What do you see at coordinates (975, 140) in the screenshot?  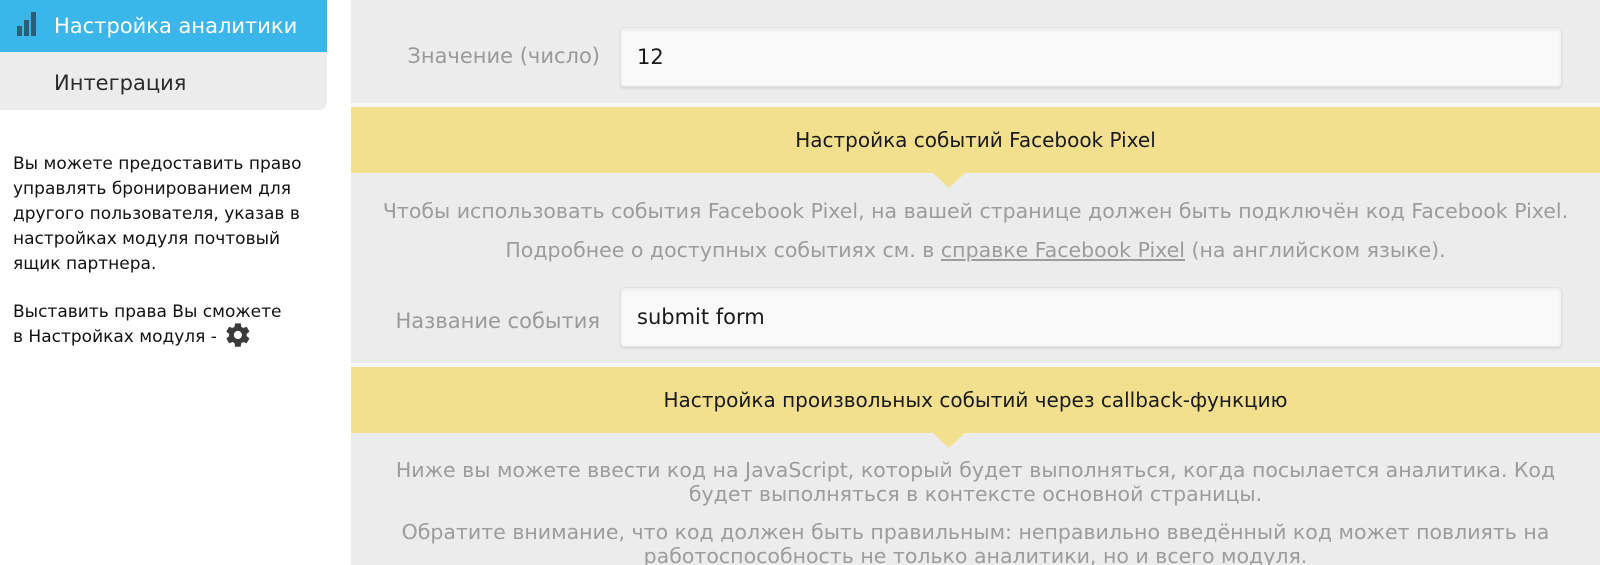 I see `section-title: Настройка событий Facebook Pixel` at bounding box center [975, 140].